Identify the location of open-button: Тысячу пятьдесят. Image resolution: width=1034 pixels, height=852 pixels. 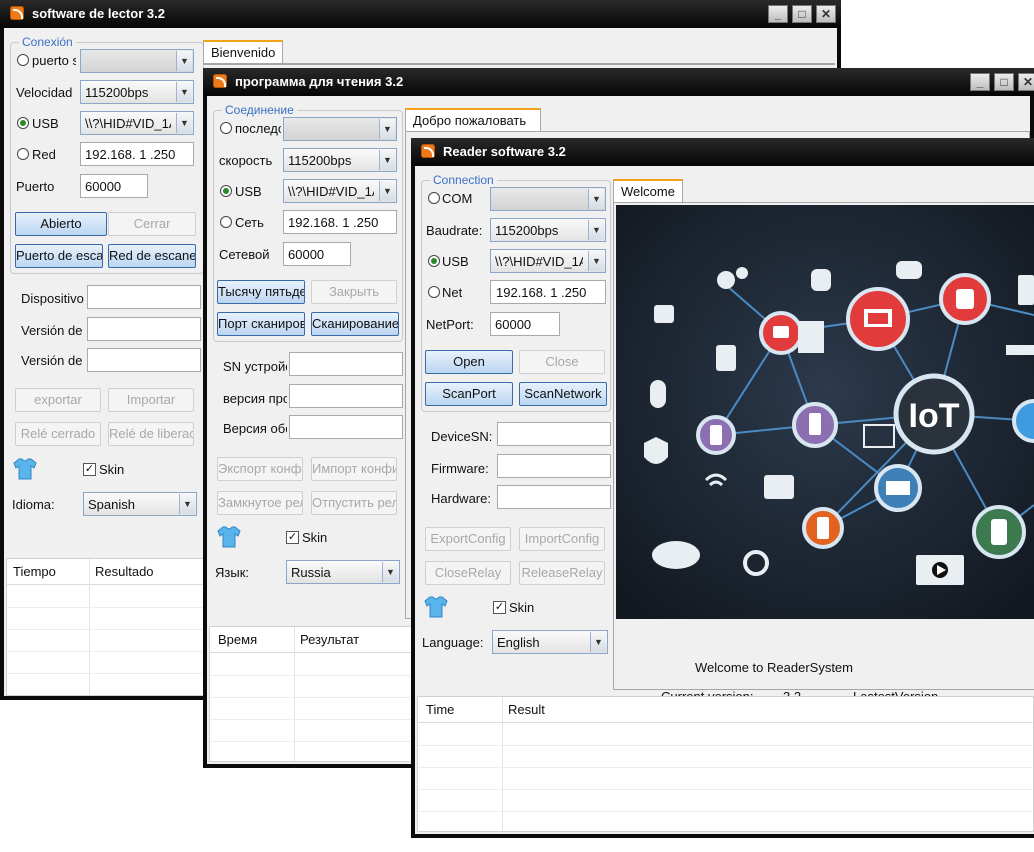
(261, 292).